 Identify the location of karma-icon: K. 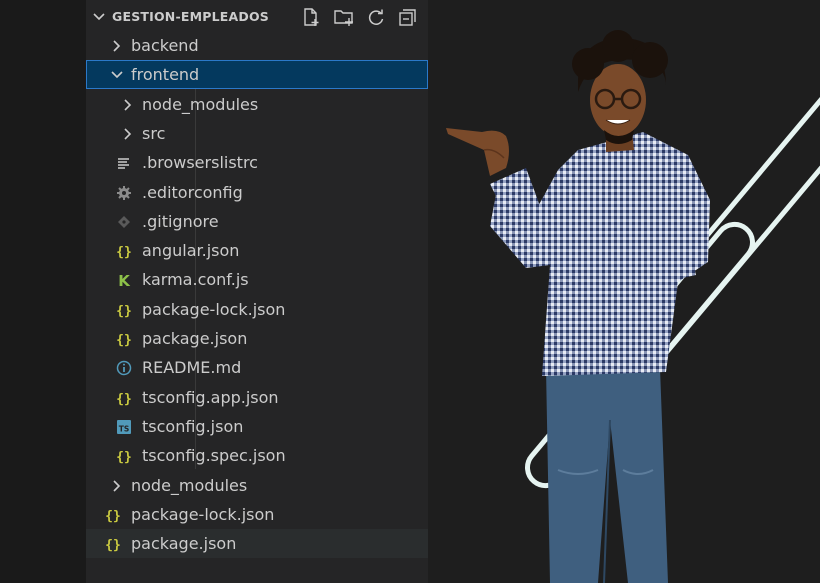
(124, 280).